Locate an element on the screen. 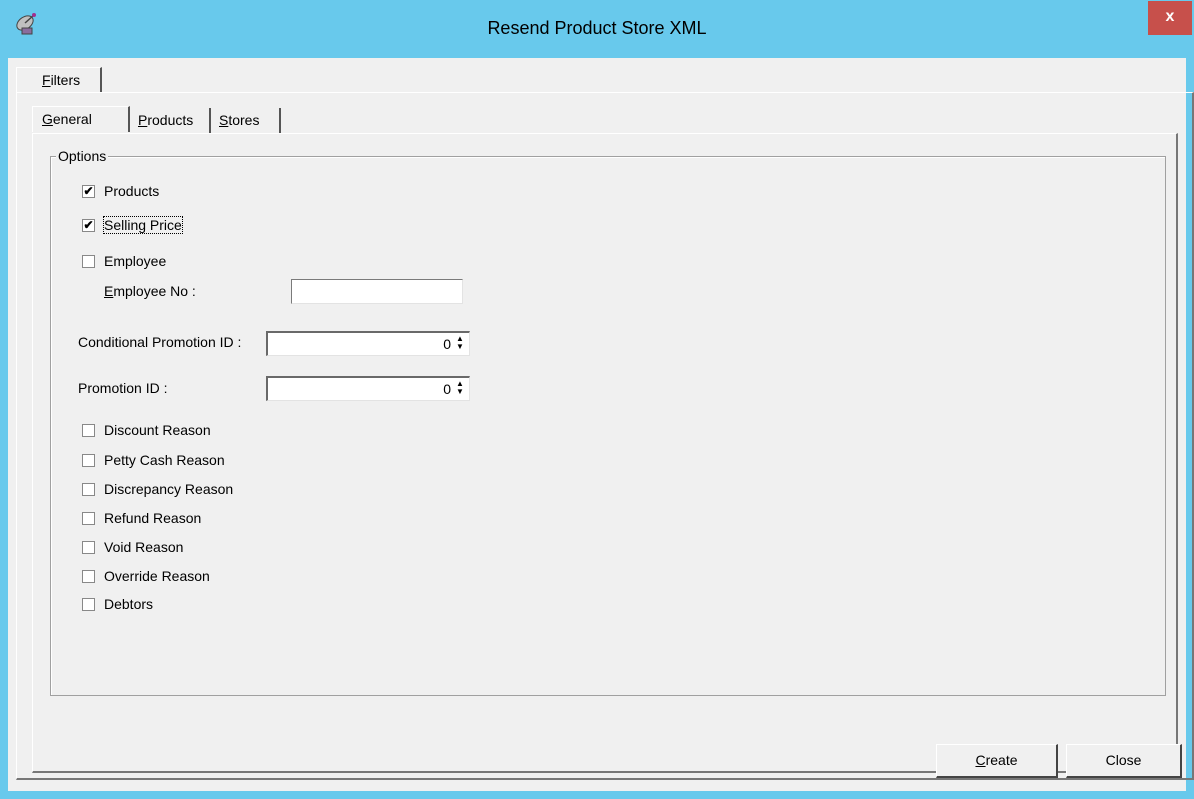  employee-no-label-text: mployee No : is located at coordinates (154, 291).